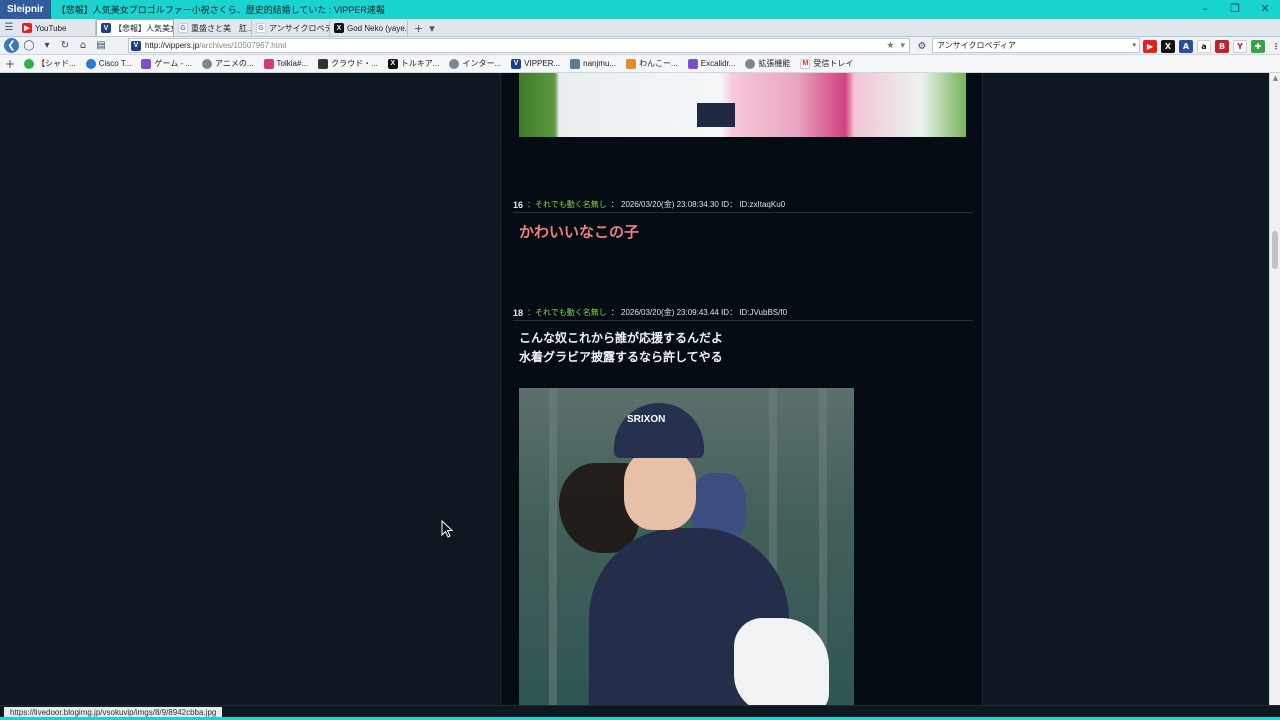 The image size is (1280, 720). I want to click on search-text: アンサイクロペディア, so click(976, 45).